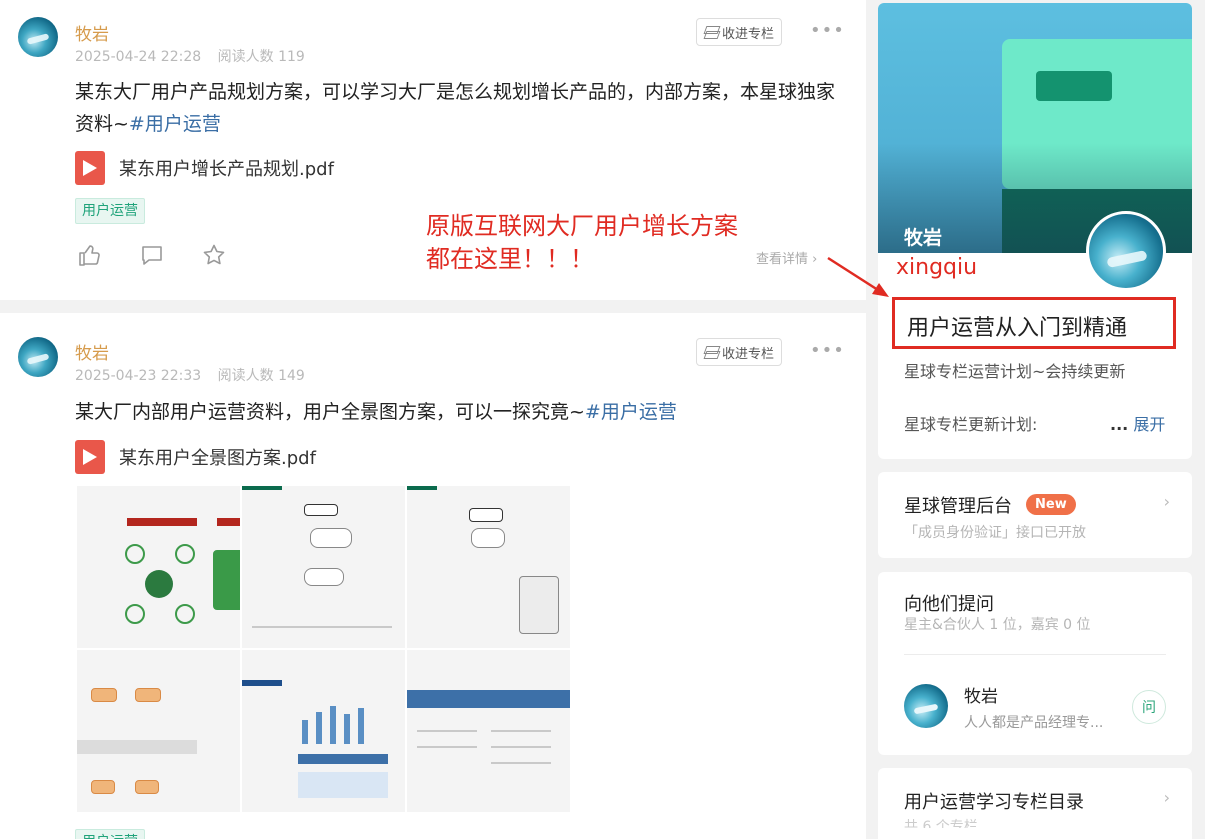  Describe the element at coordinates (981, 694) in the screenshot. I see `host-name: 牧岩` at that location.